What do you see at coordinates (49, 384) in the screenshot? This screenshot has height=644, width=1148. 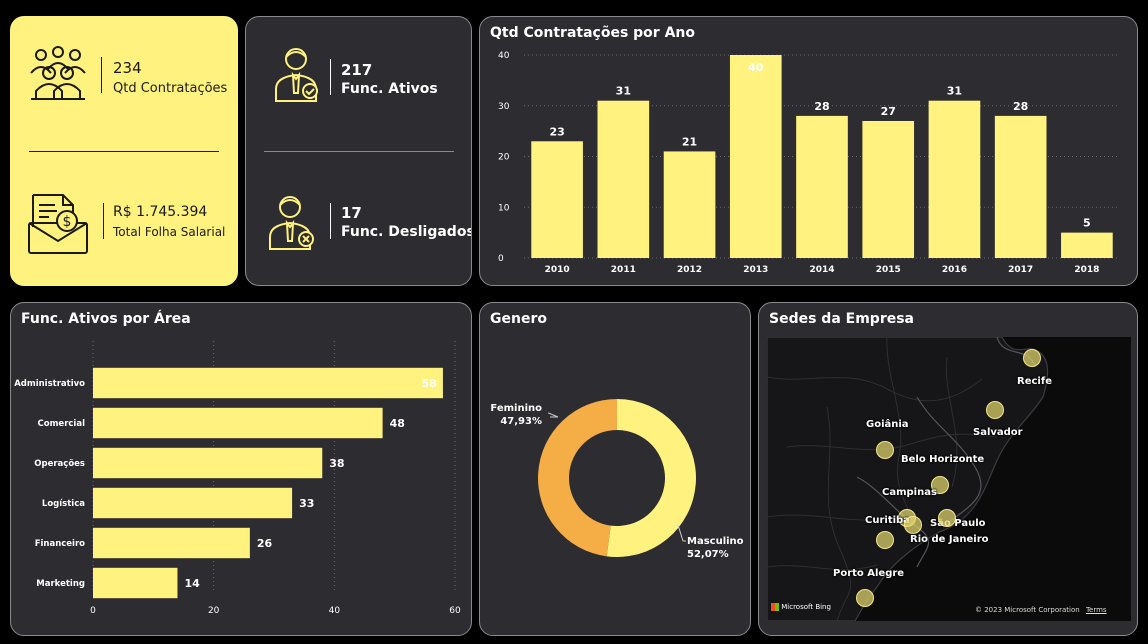 I see `y-tick-label: Administrativo` at bounding box center [49, 384].